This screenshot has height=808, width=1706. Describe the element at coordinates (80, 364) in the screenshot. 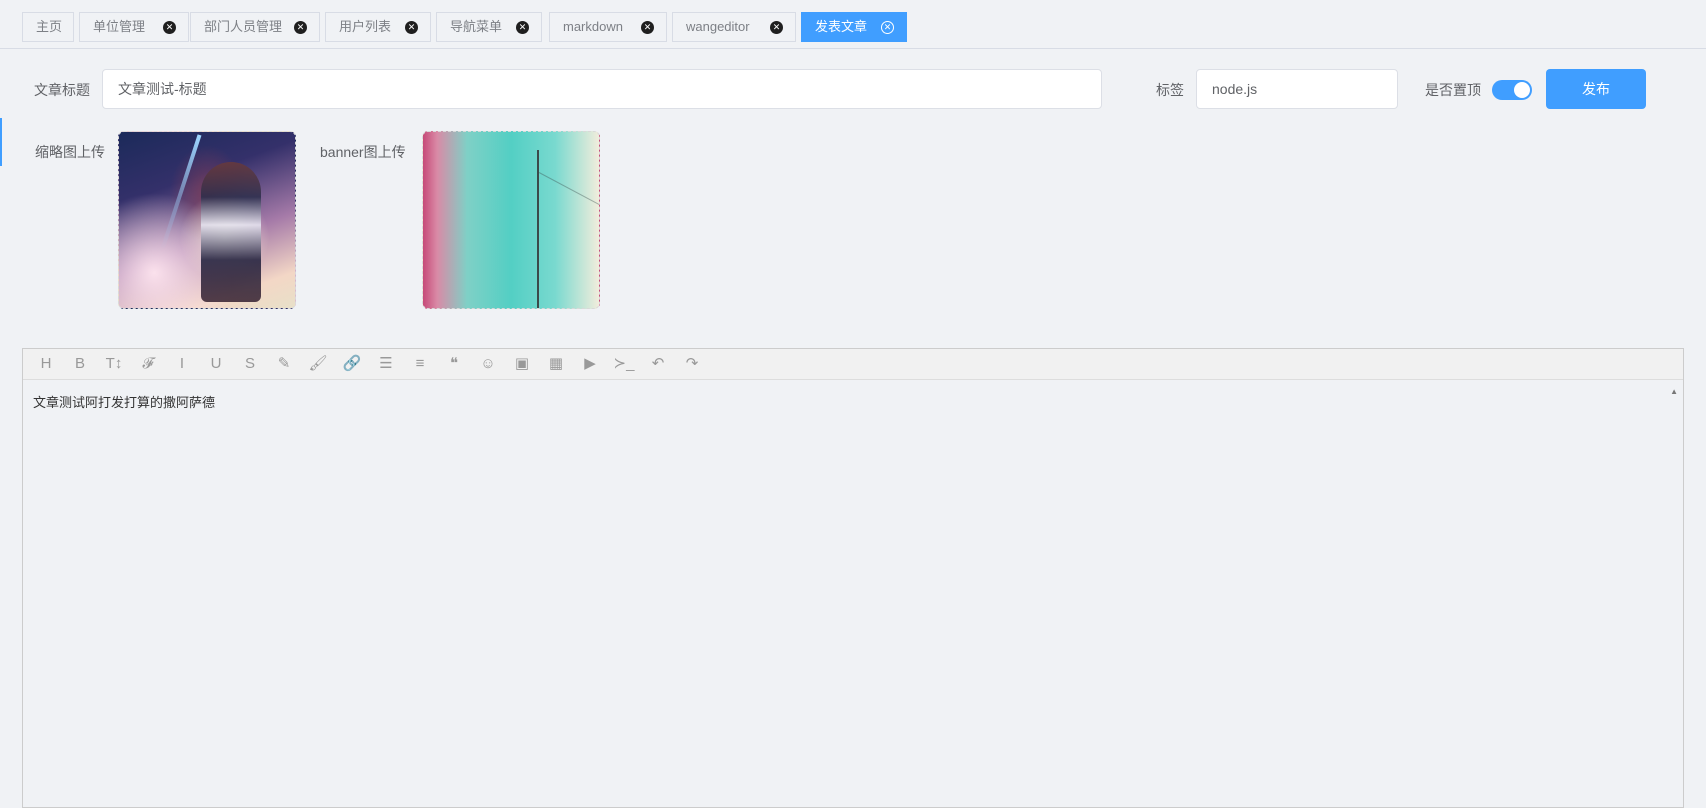

I see `bold-icon: B` at that location.